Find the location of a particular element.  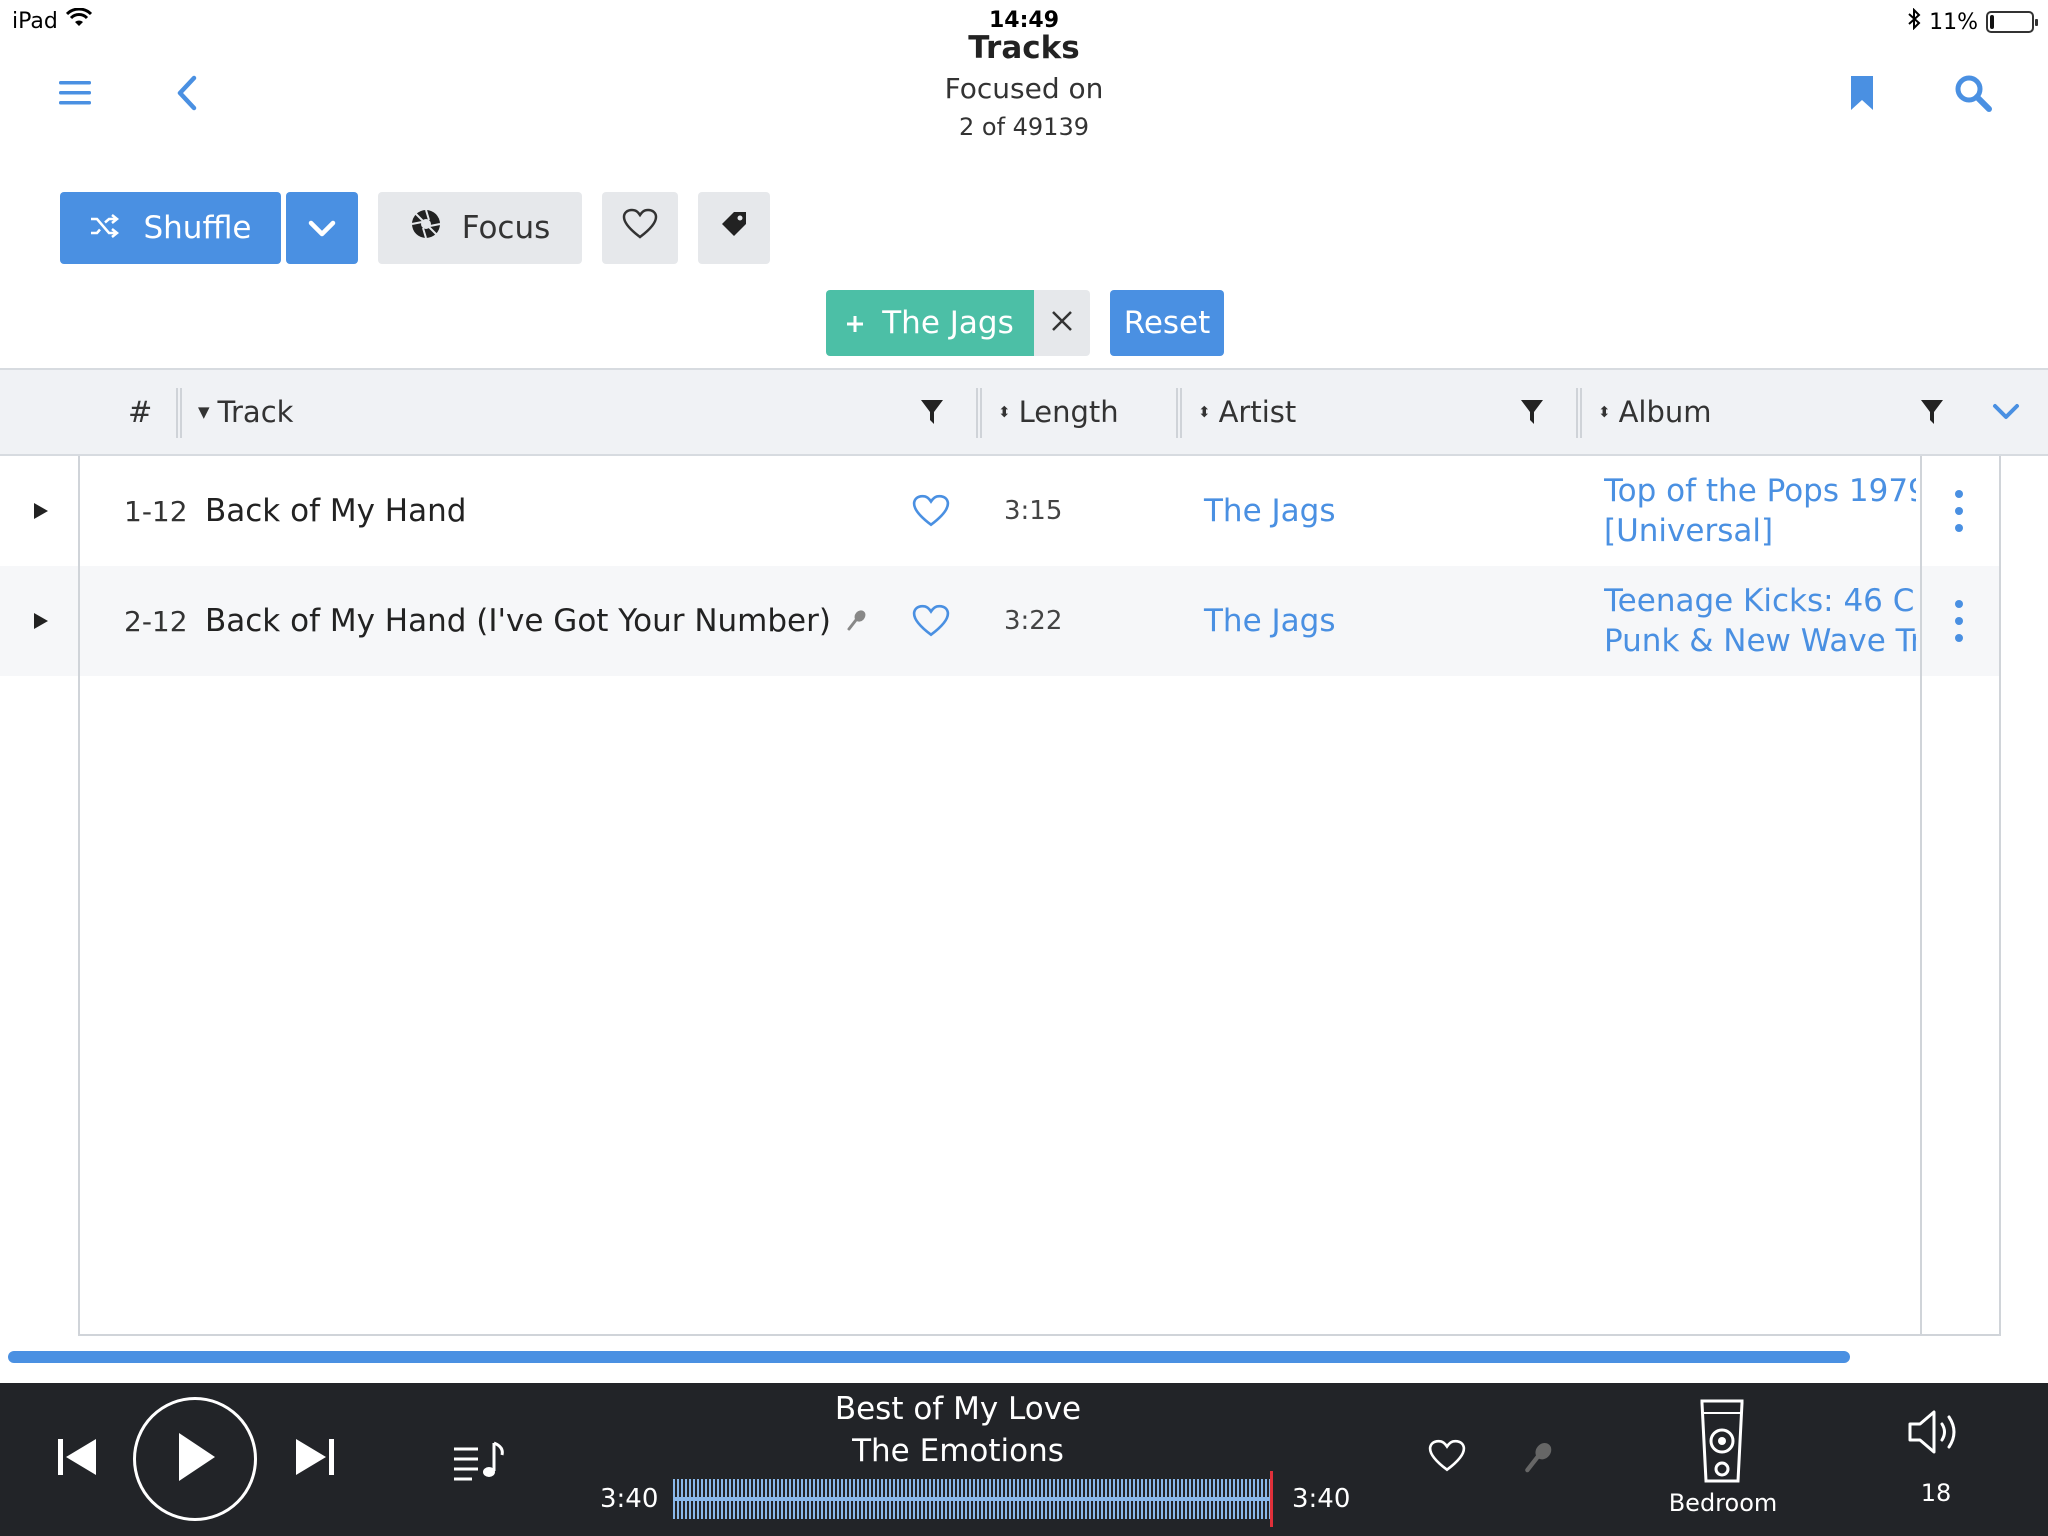

shuffle-button: Shuffle is located at coordinates (170, 228).